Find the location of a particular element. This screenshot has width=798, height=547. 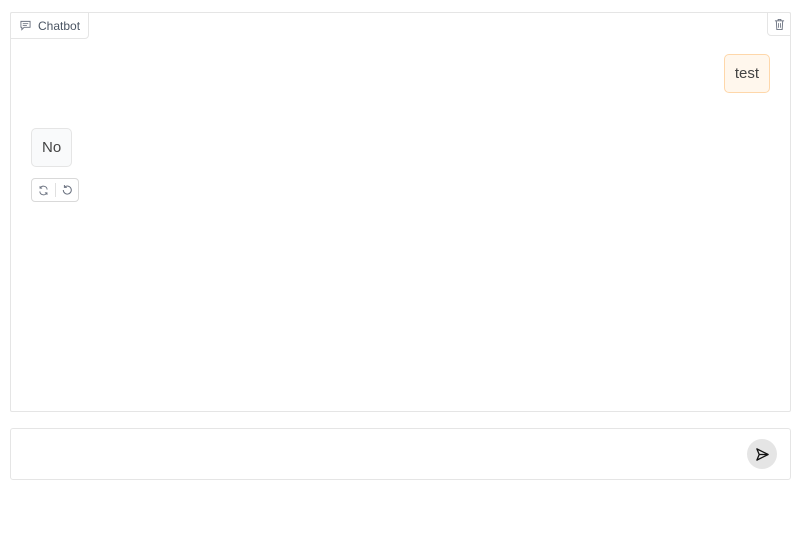

trash-icon is located at coordinates (779, 24).